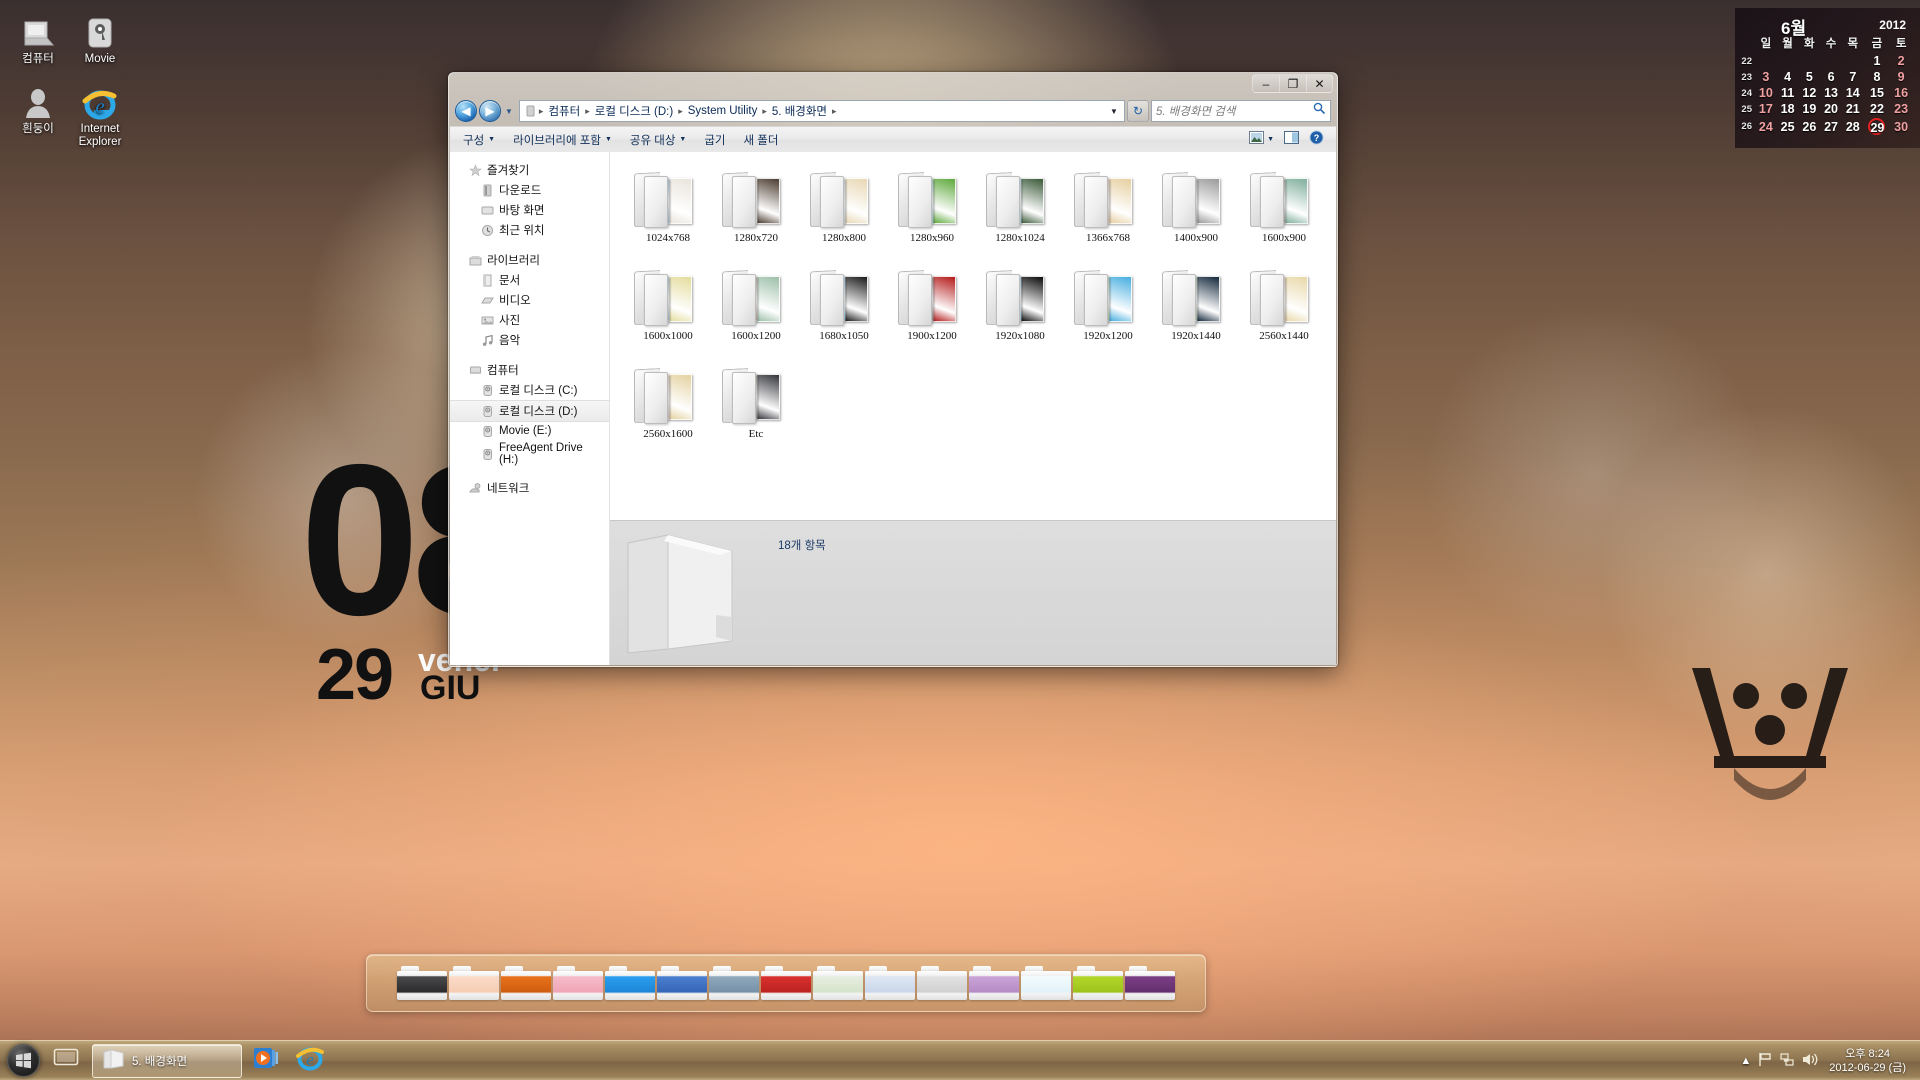 Image resolution: width=1920 pixels, height=1080 pixels. What do you see at coordinates (529, 390) in the screenshot?
I see `nav-item-로컬 디스크 (C:): 로컬 디스크 (C:)` at bounding box center [529, 390].